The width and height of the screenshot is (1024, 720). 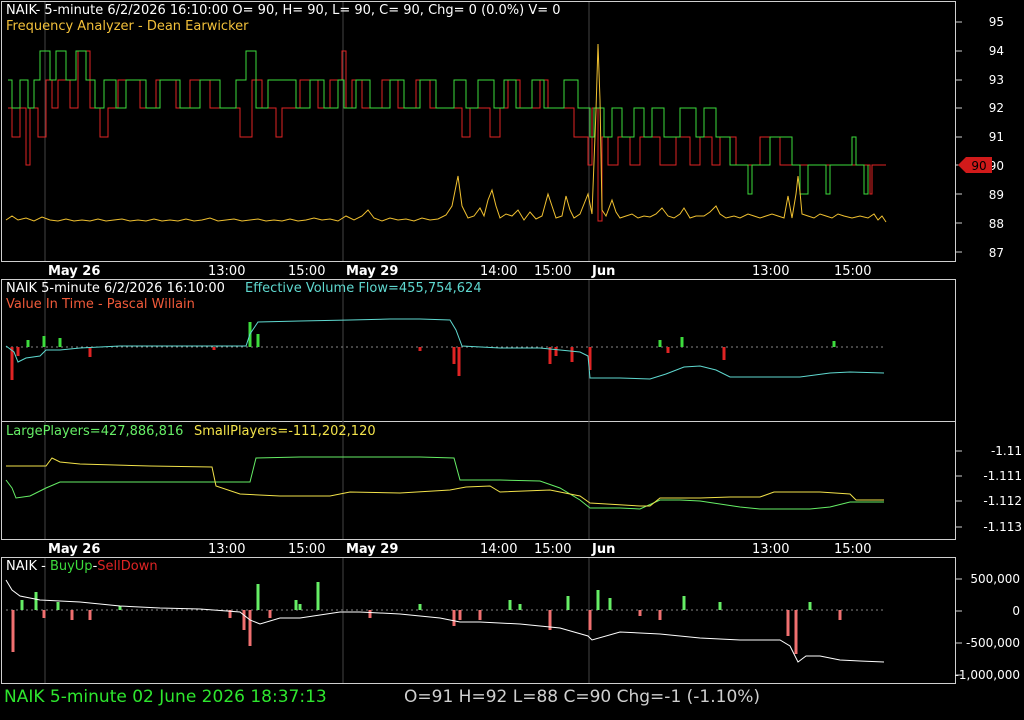 I want to click on y-tick: -1,000,000, so click(x=987, y=675).